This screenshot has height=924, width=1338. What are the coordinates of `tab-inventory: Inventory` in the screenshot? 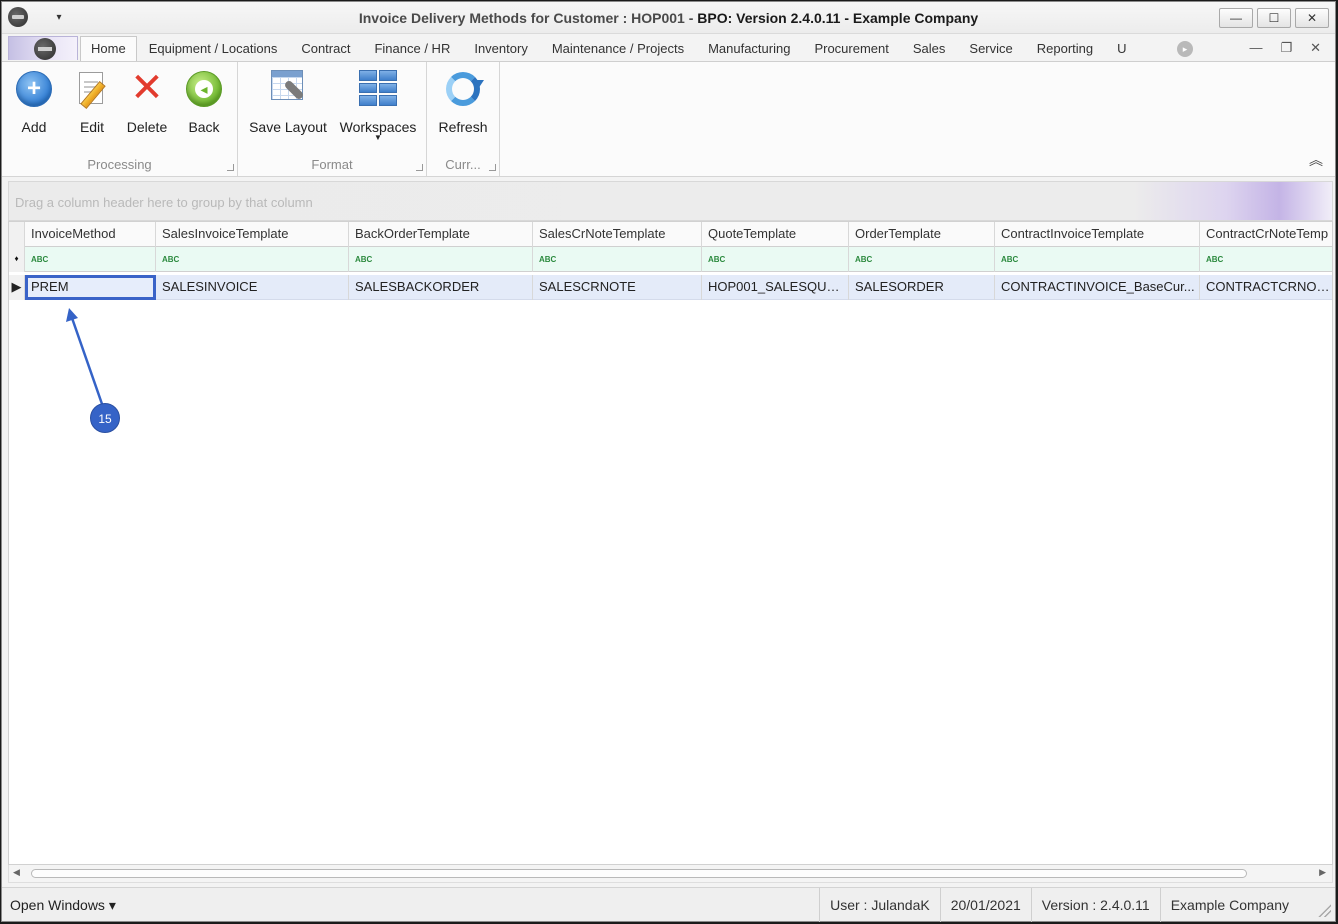 It's located at (500, 49).